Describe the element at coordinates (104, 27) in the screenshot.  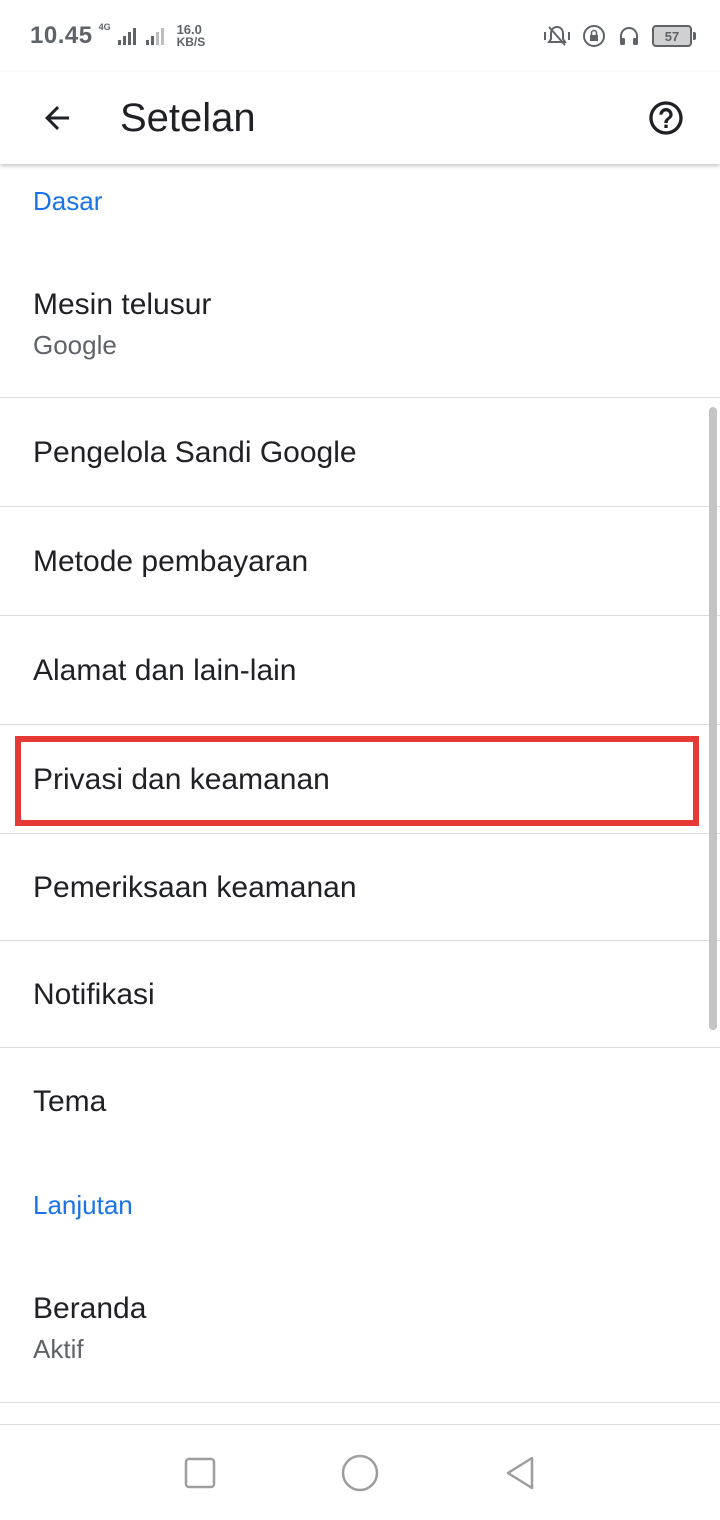
I see `network-type: 4G` at that location.